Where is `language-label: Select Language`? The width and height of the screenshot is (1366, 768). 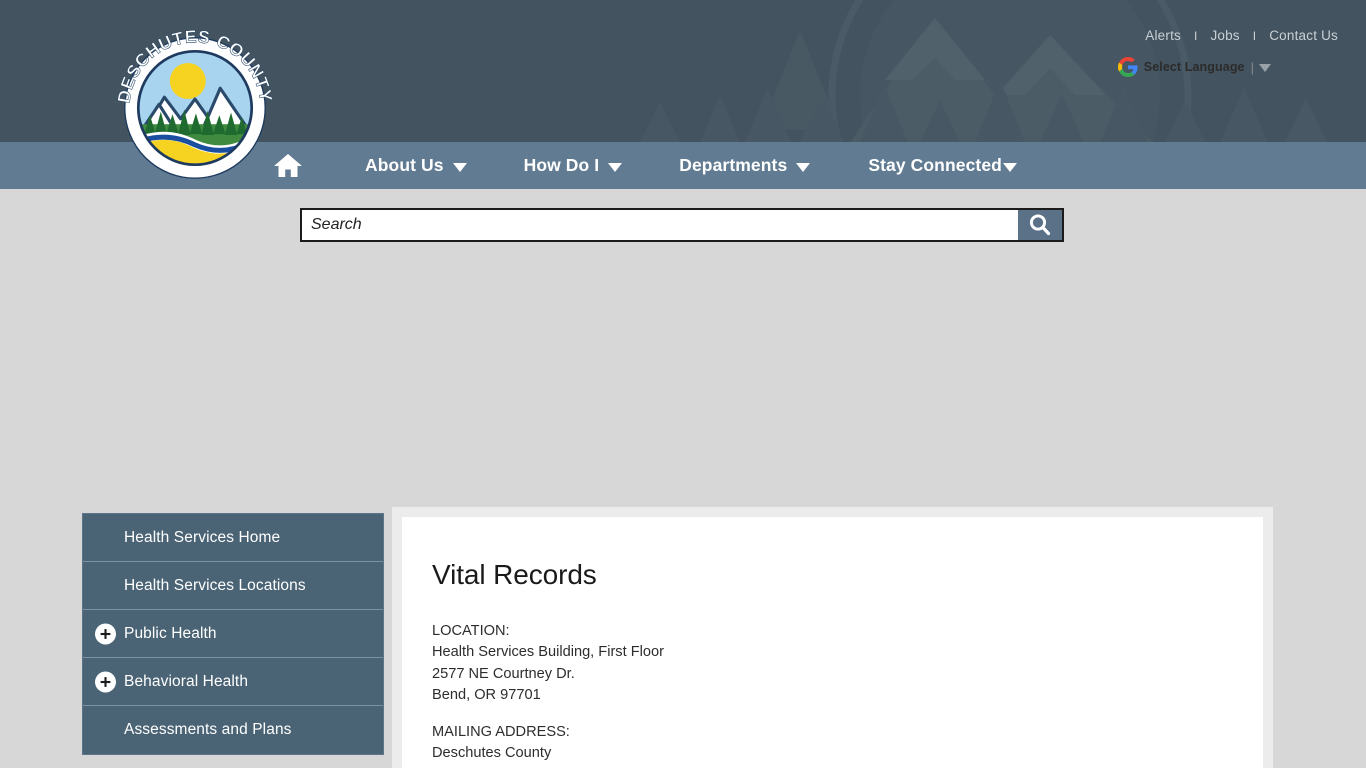 language-label: Select Language is located at coordinates (1194, 67).